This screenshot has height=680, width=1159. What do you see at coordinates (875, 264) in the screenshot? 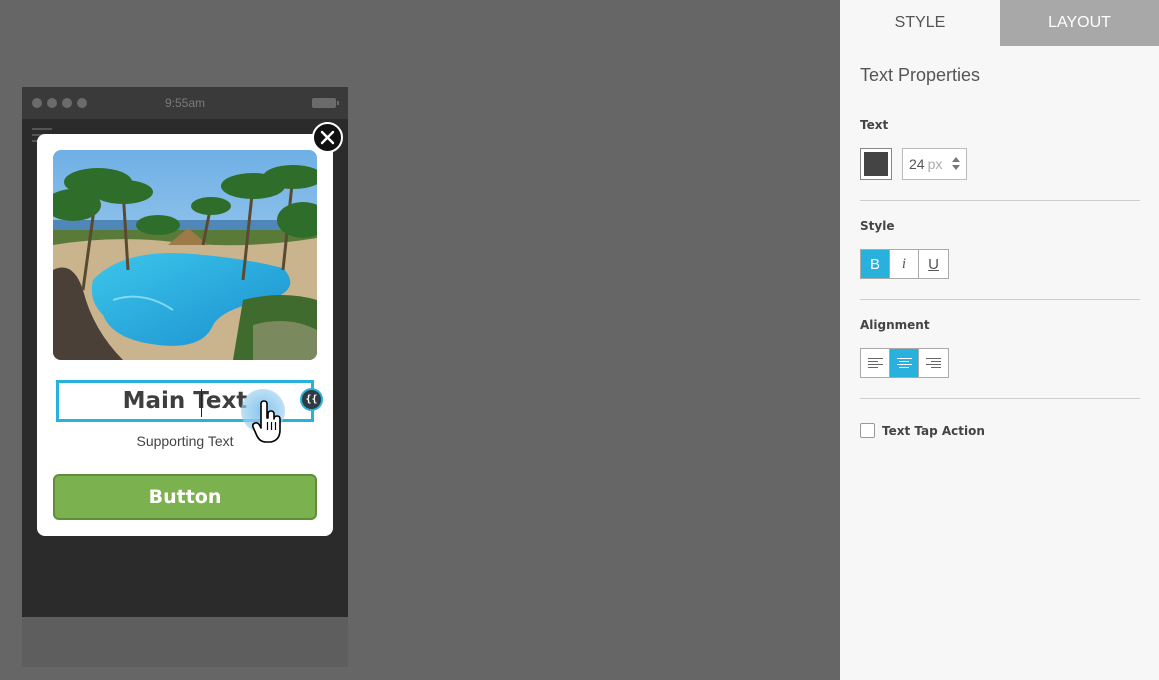
I see `bold-button: B` at bounding box center [875, 264].